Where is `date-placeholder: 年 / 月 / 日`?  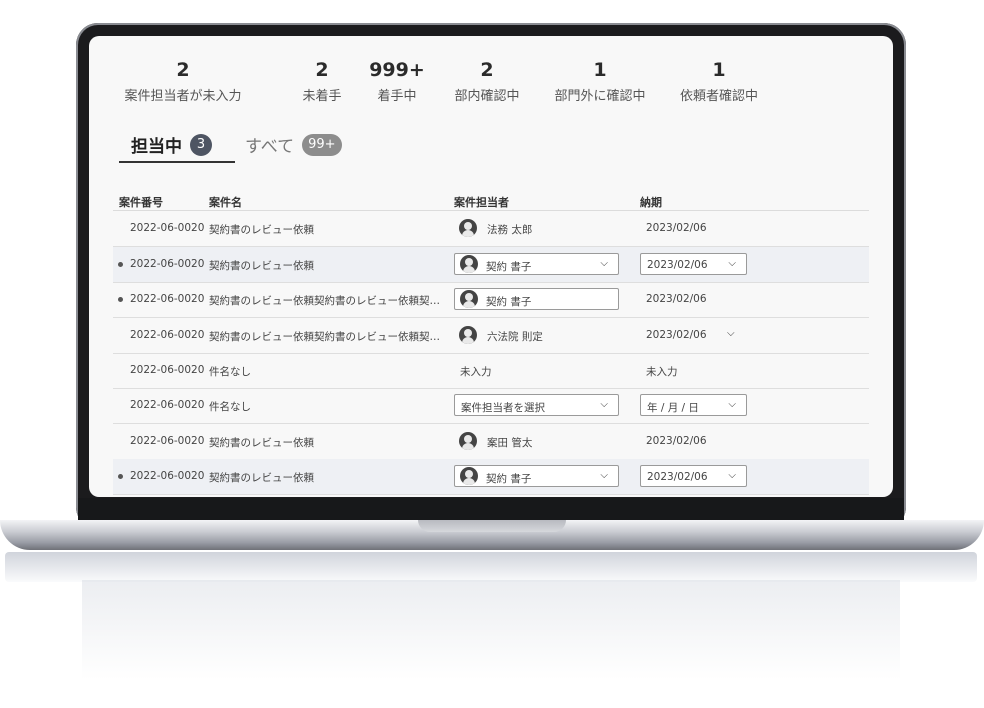
date-placeholder: 年 / 月 / 日 is located at coordinates (673, 408).